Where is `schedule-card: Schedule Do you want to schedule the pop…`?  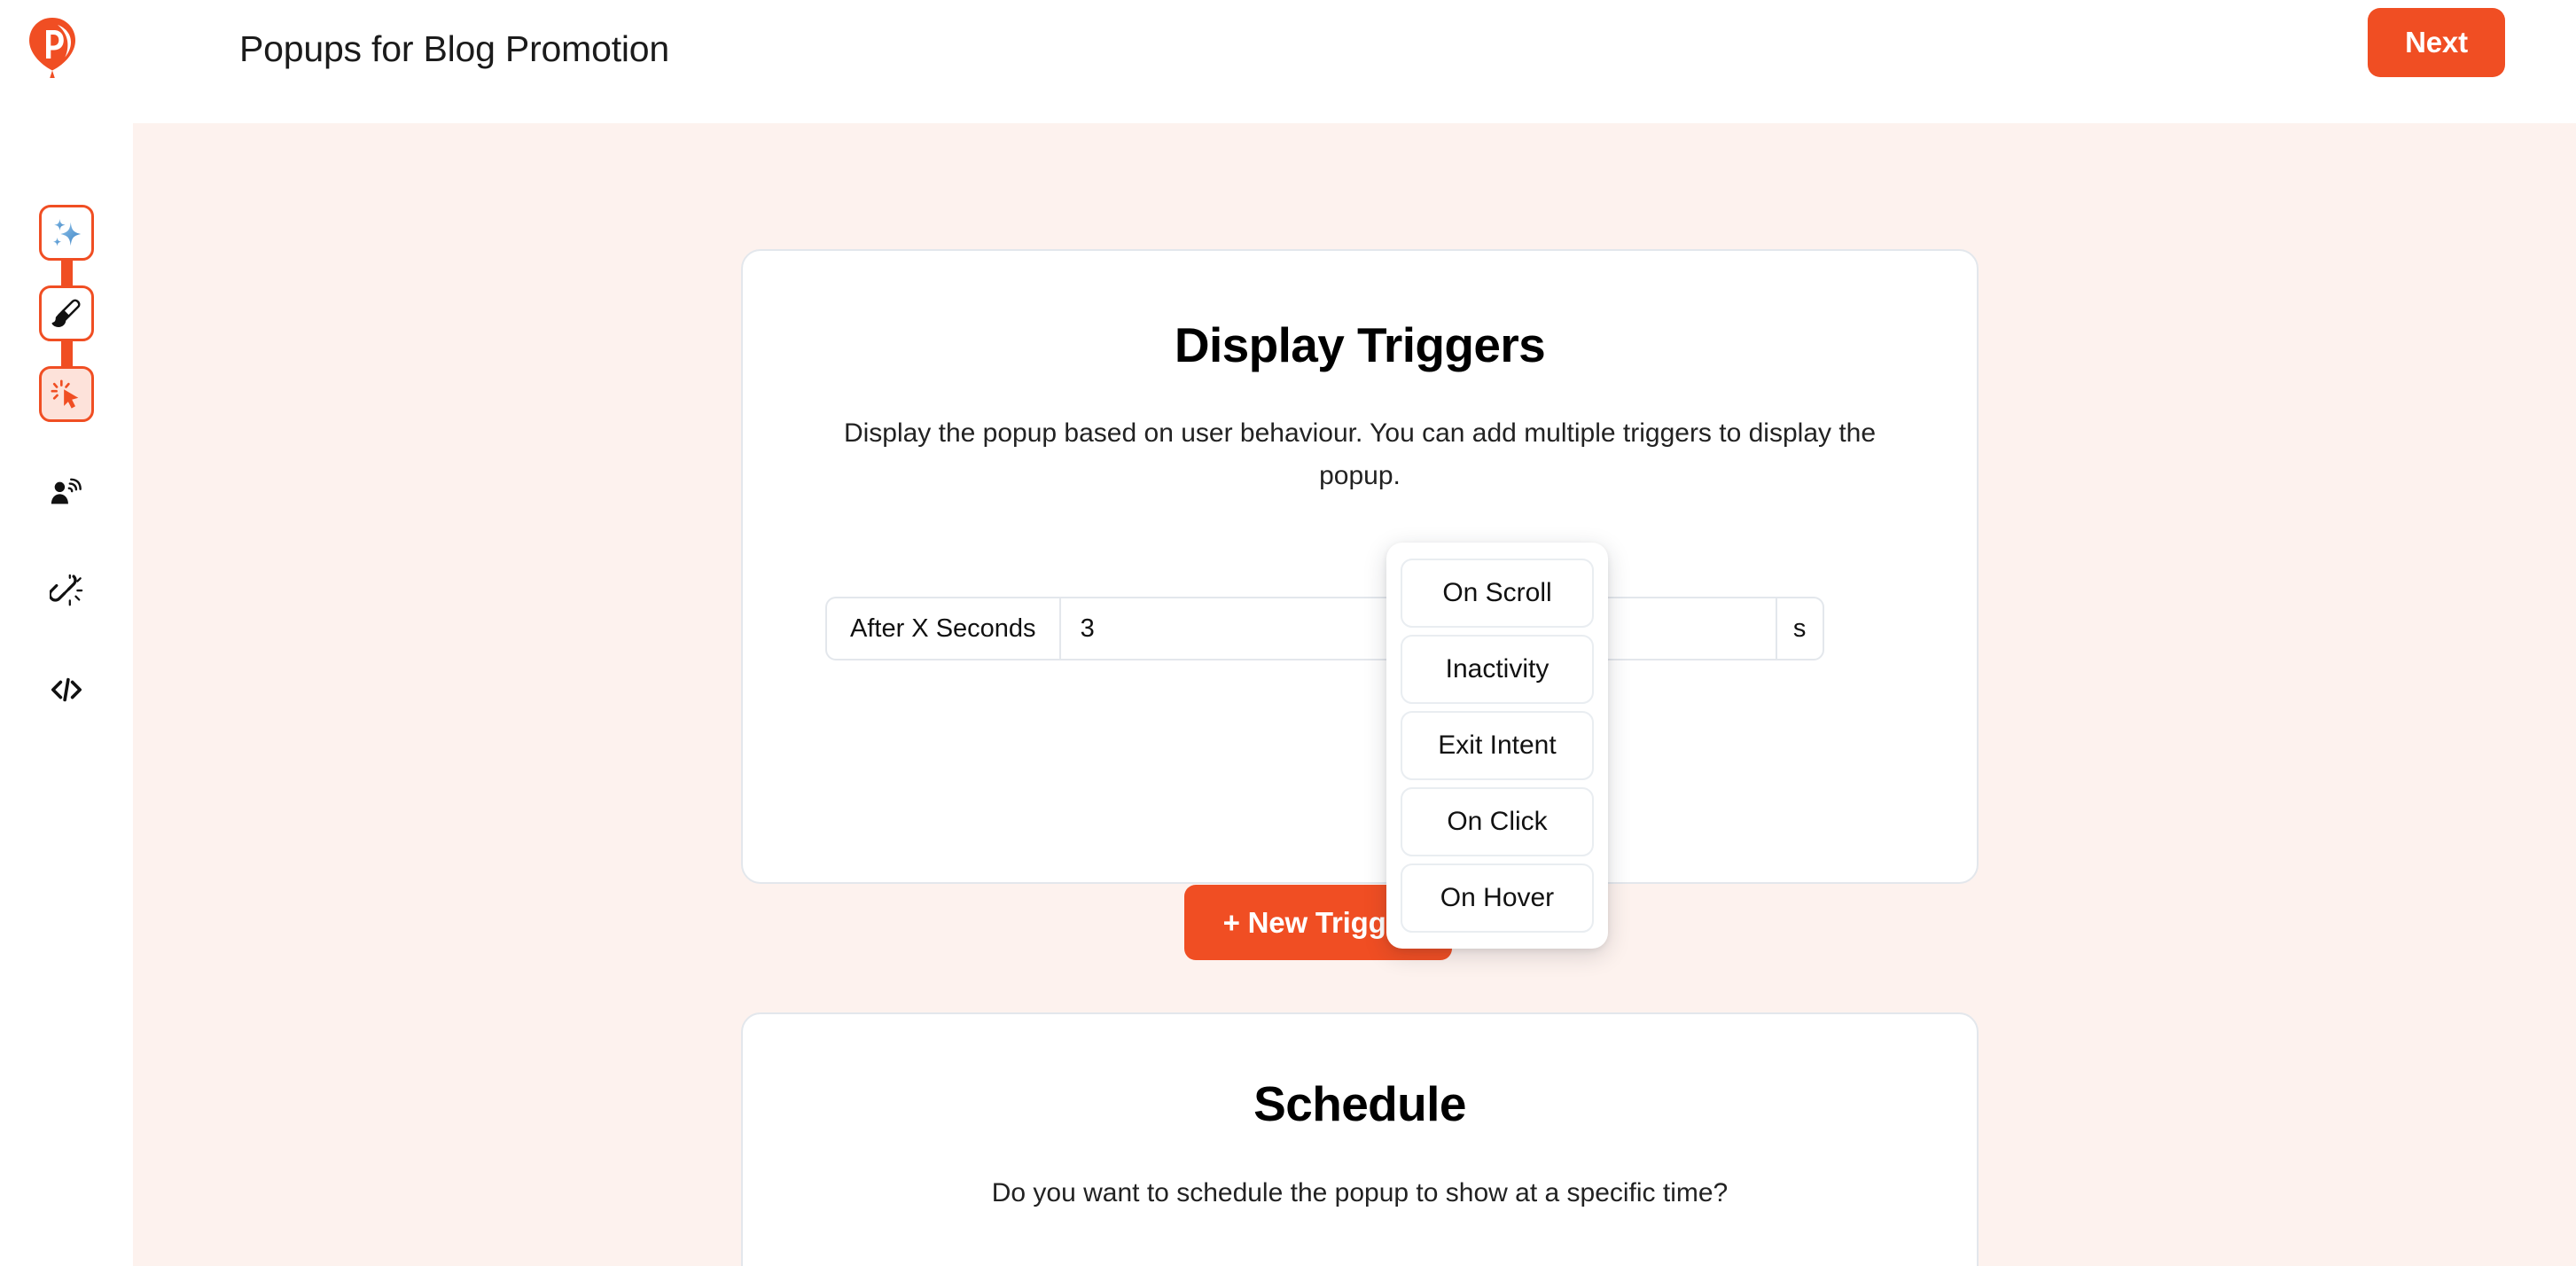 schedule-card: Schedule Do you want to schedule the pop… is located at coordinates (1360, 1139).